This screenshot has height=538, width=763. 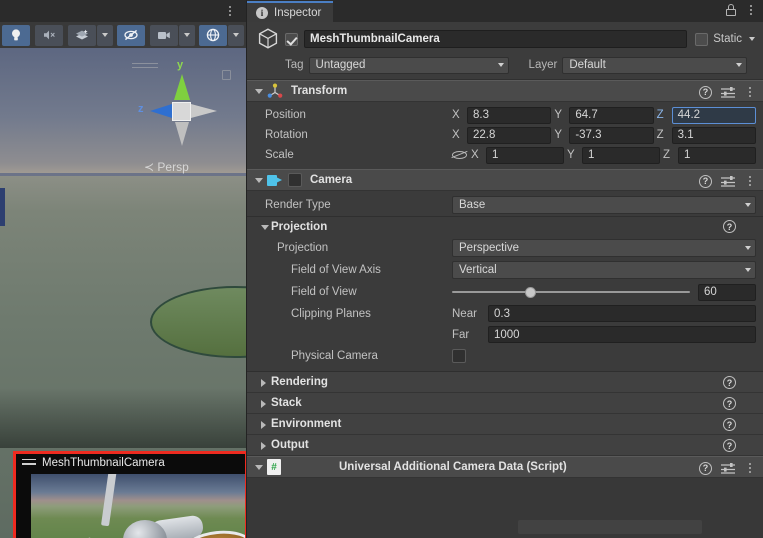 What do you see at coordinates (408, 65) in the screenshot?
I see `tag-dropdown: Untagged` at bounding box center [408, 65].